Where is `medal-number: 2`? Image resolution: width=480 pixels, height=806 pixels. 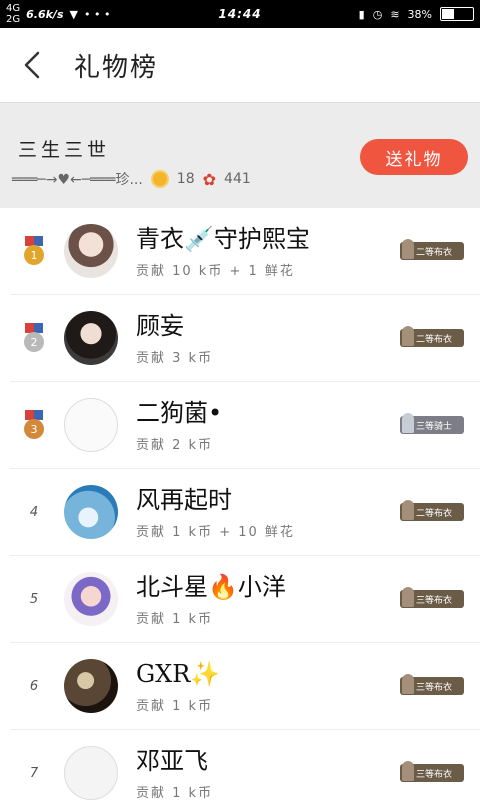 medal-number: 2 is located at coordinates (34, 342).